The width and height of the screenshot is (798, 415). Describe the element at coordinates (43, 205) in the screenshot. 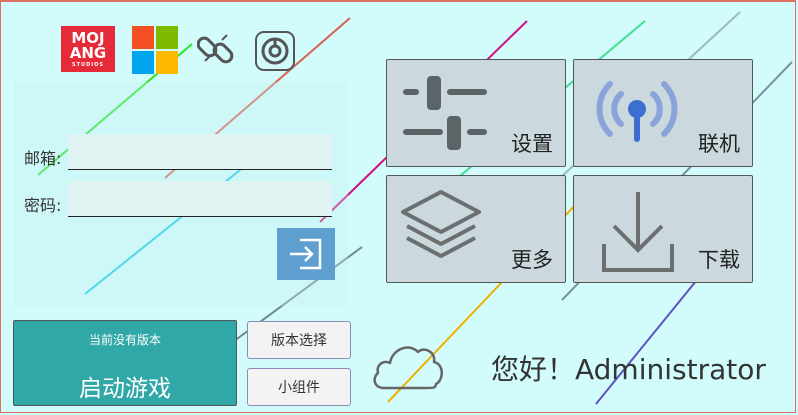

I see `password-label: 密码:` at that location.